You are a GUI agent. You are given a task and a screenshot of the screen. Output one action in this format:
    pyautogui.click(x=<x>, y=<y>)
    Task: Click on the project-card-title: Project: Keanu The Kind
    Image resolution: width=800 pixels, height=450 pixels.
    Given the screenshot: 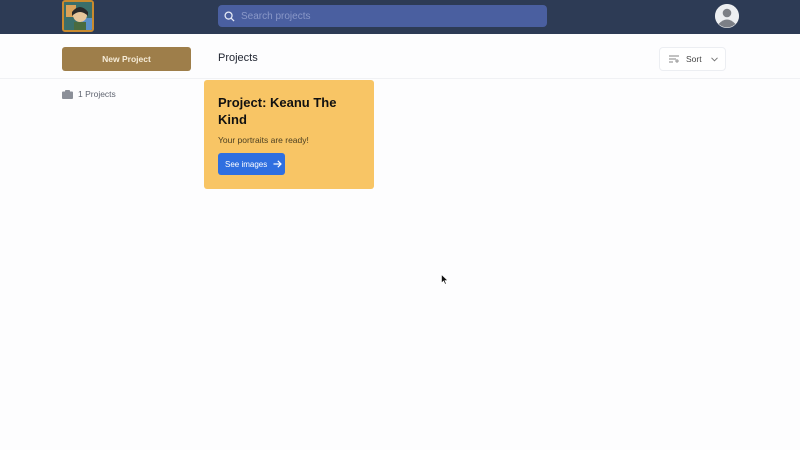 What is the action you would take?
    pyautogui.click(x=277, y=111)
    